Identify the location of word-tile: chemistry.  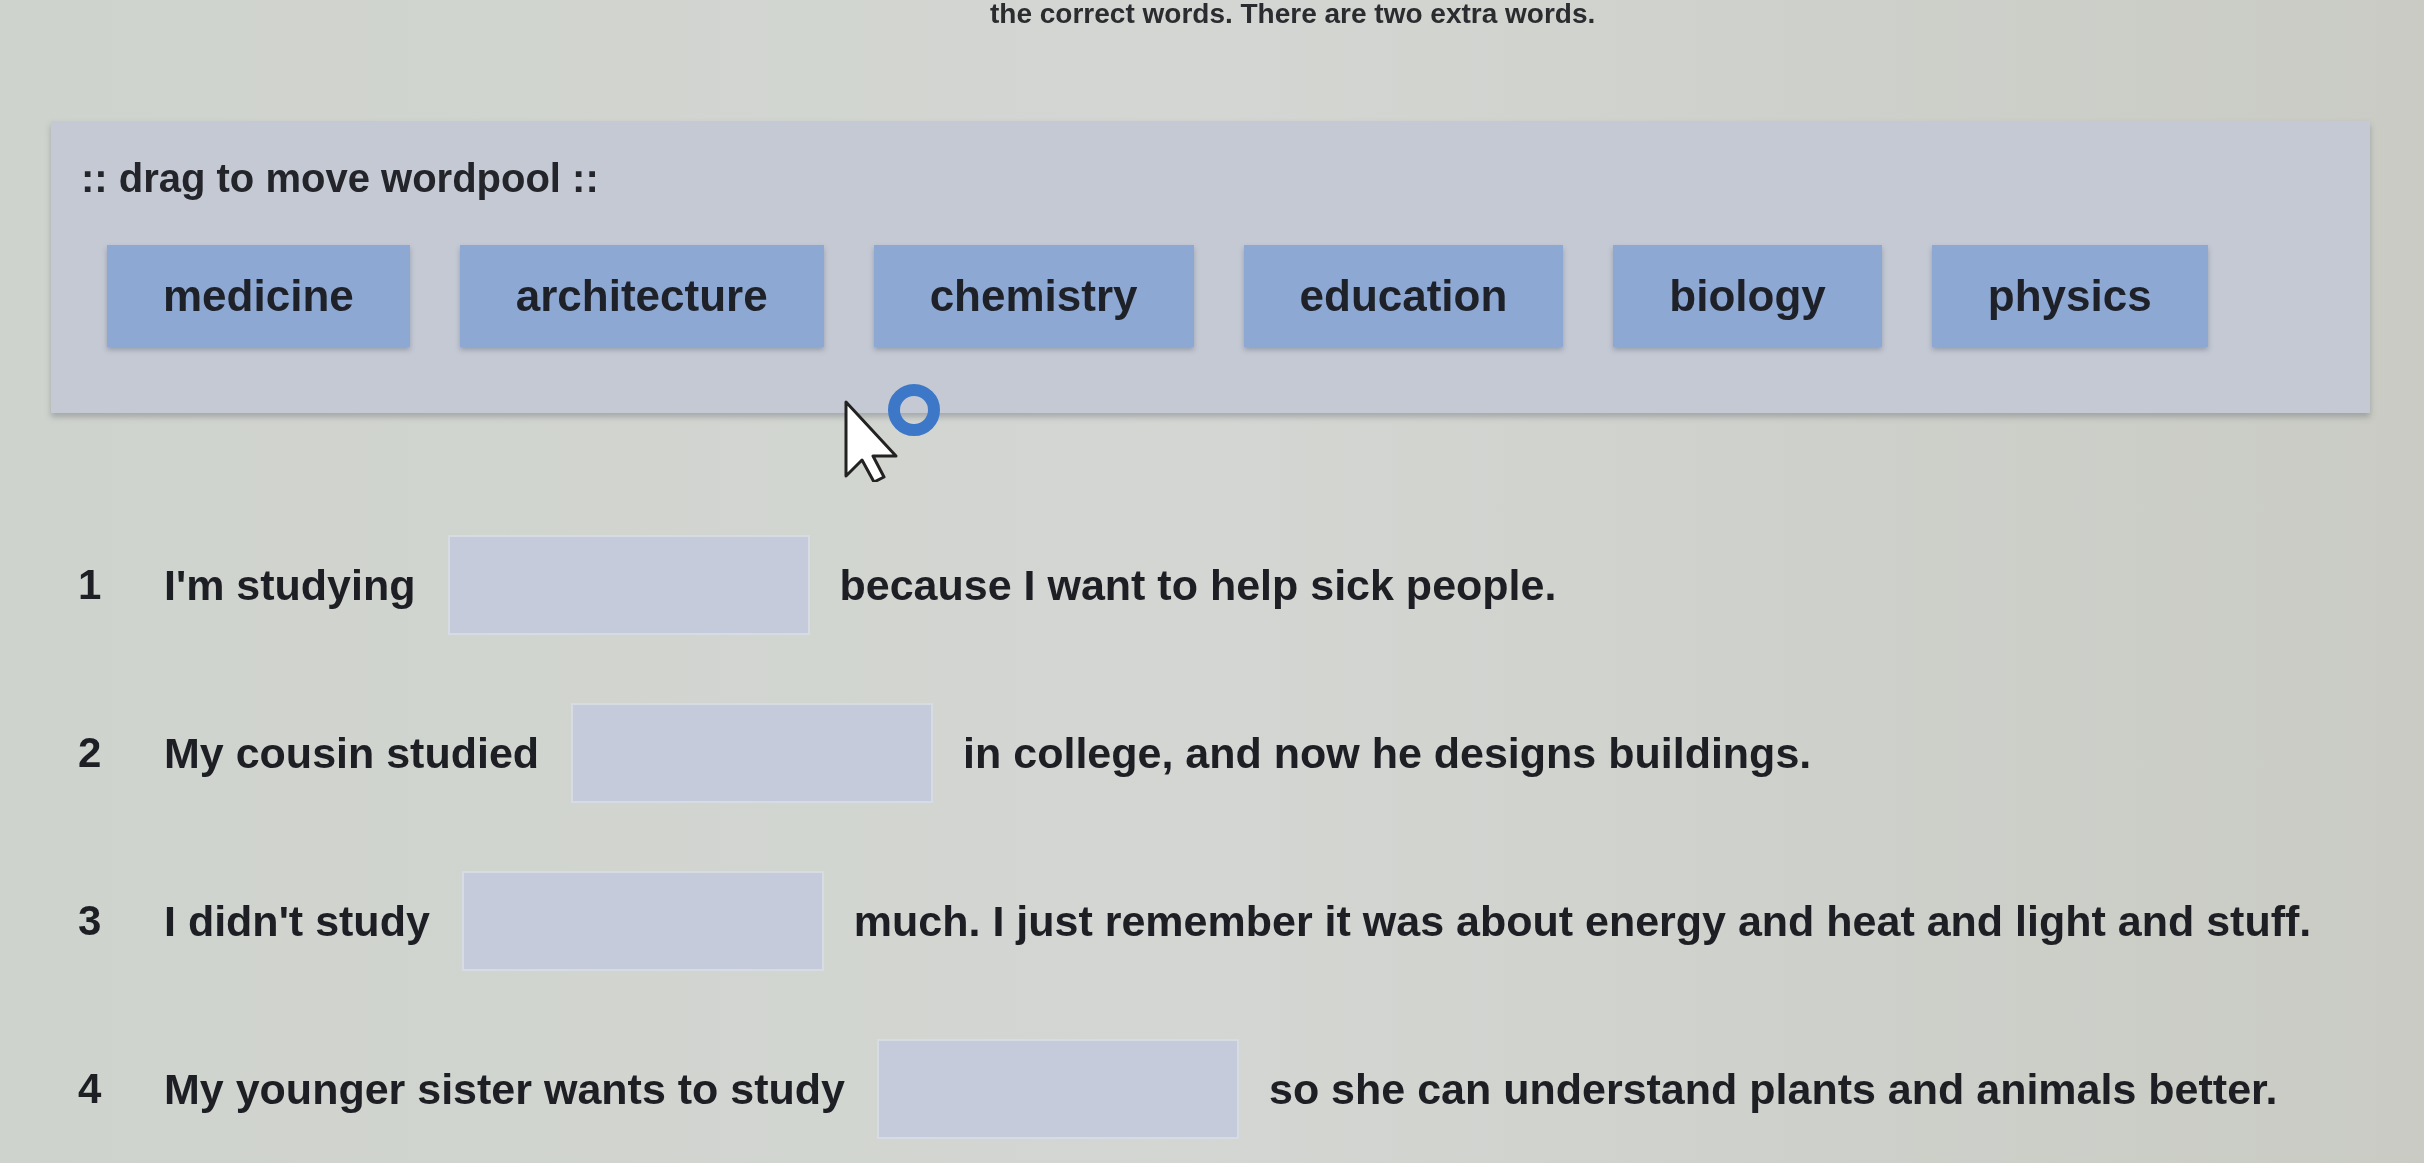
(1033, 296).